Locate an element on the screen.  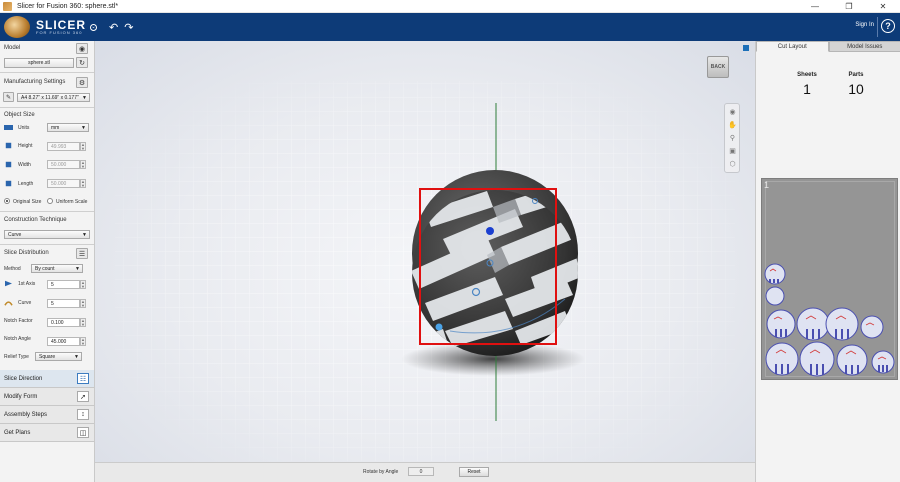
eye-icon: ◉ is located at coordinates (82, 48).